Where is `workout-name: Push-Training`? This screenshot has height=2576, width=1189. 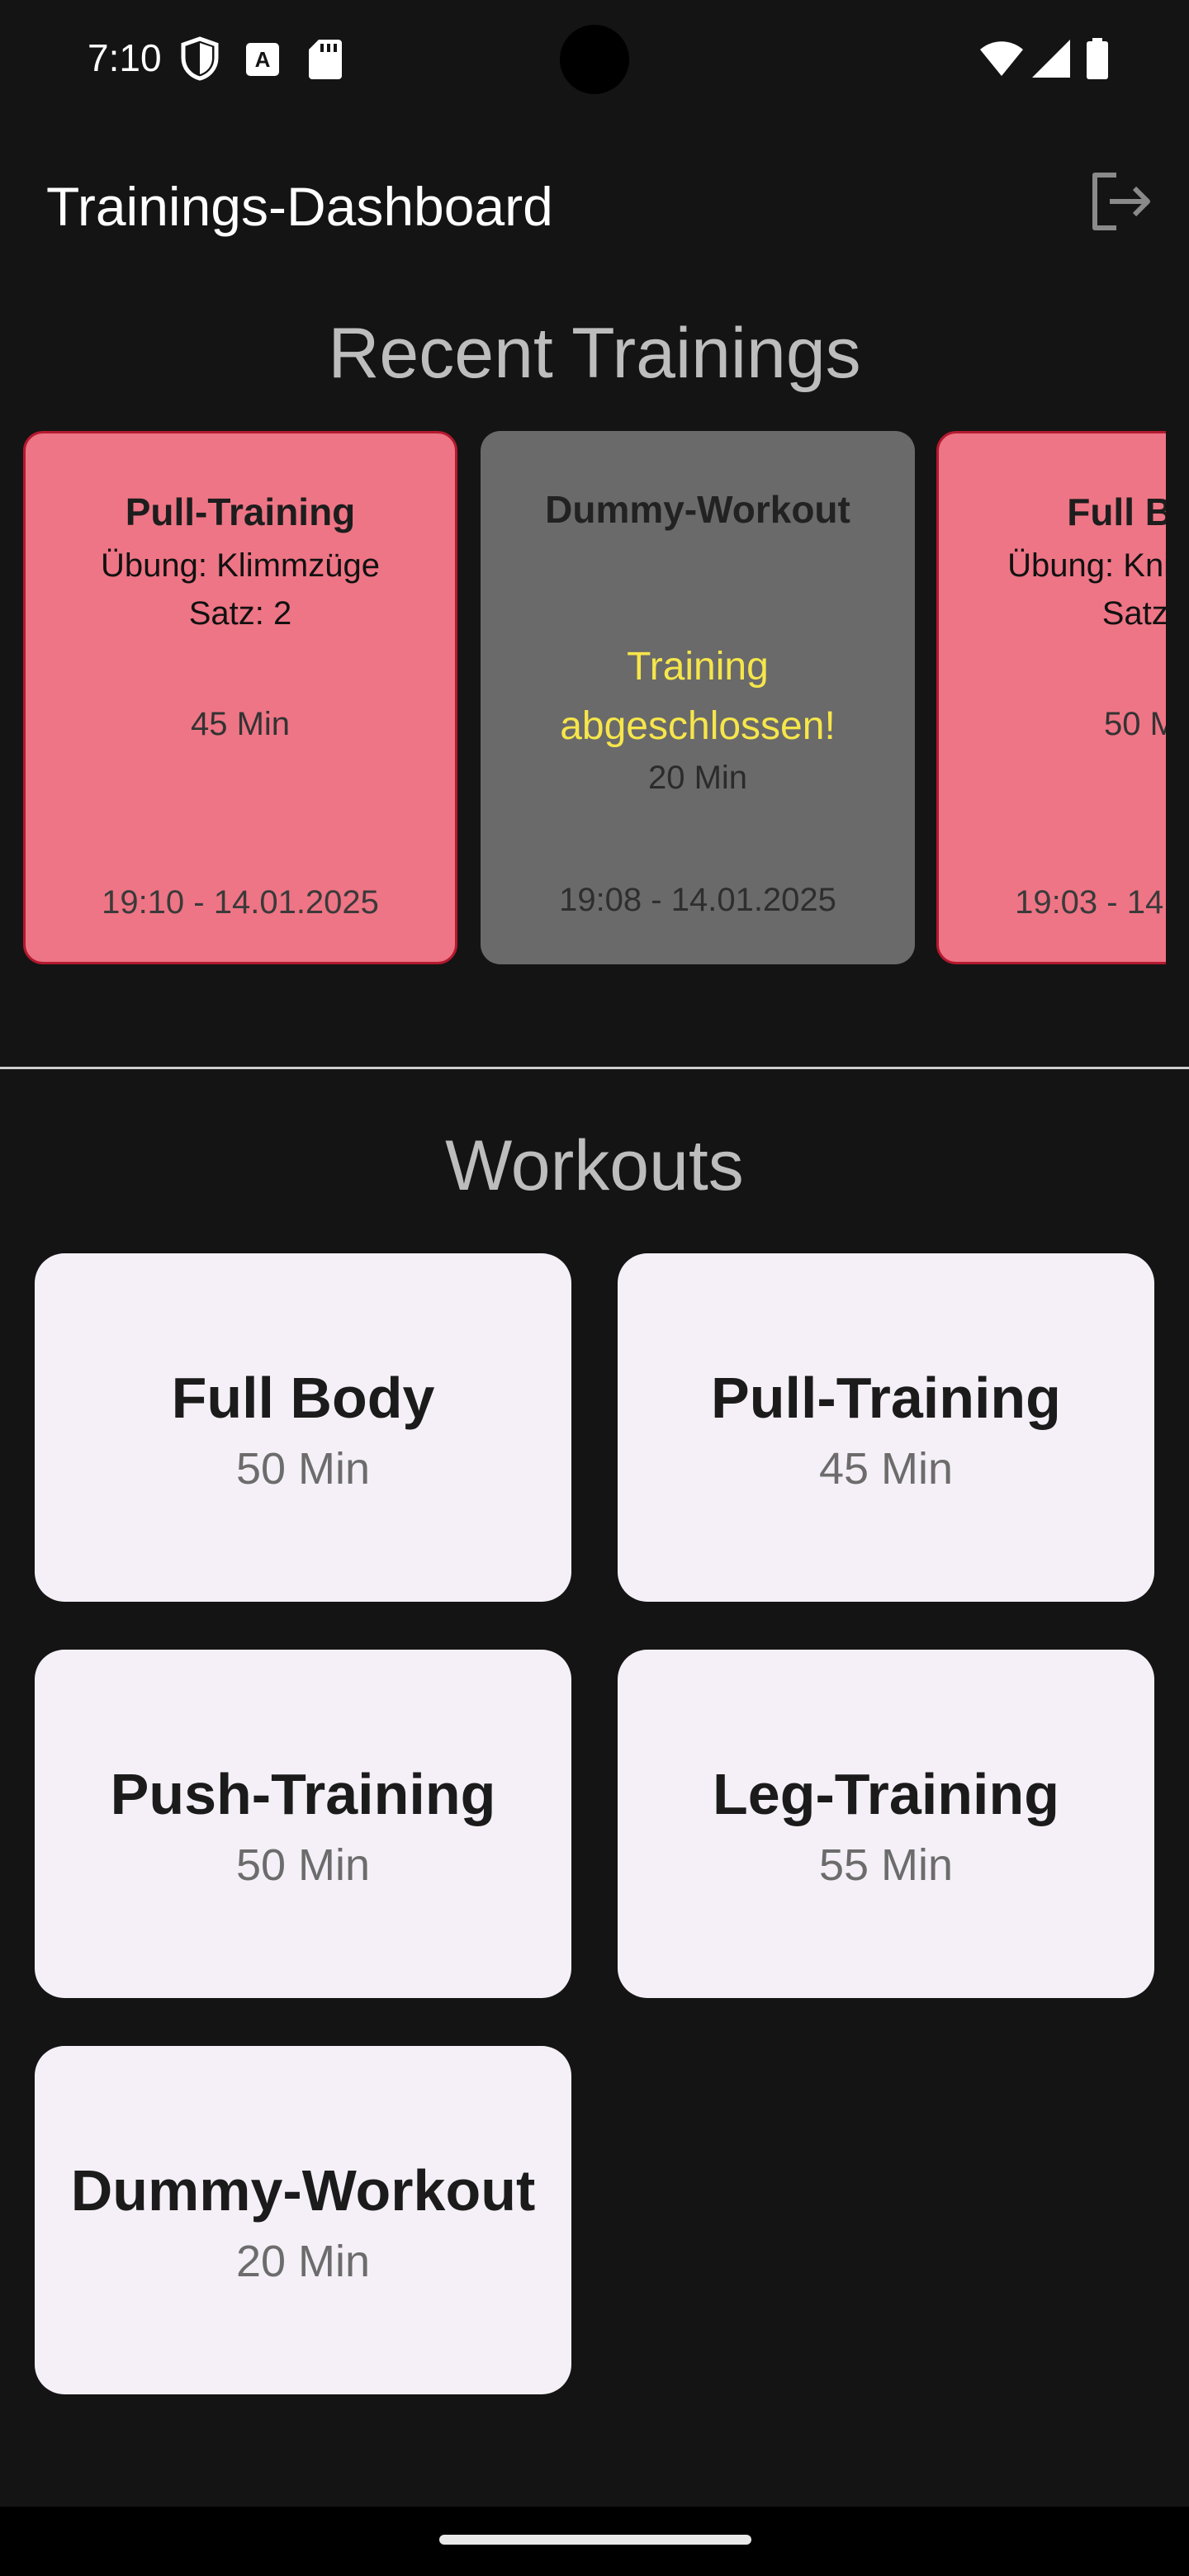
workout-name: Push-Training is located at coordinates (303, 1794).